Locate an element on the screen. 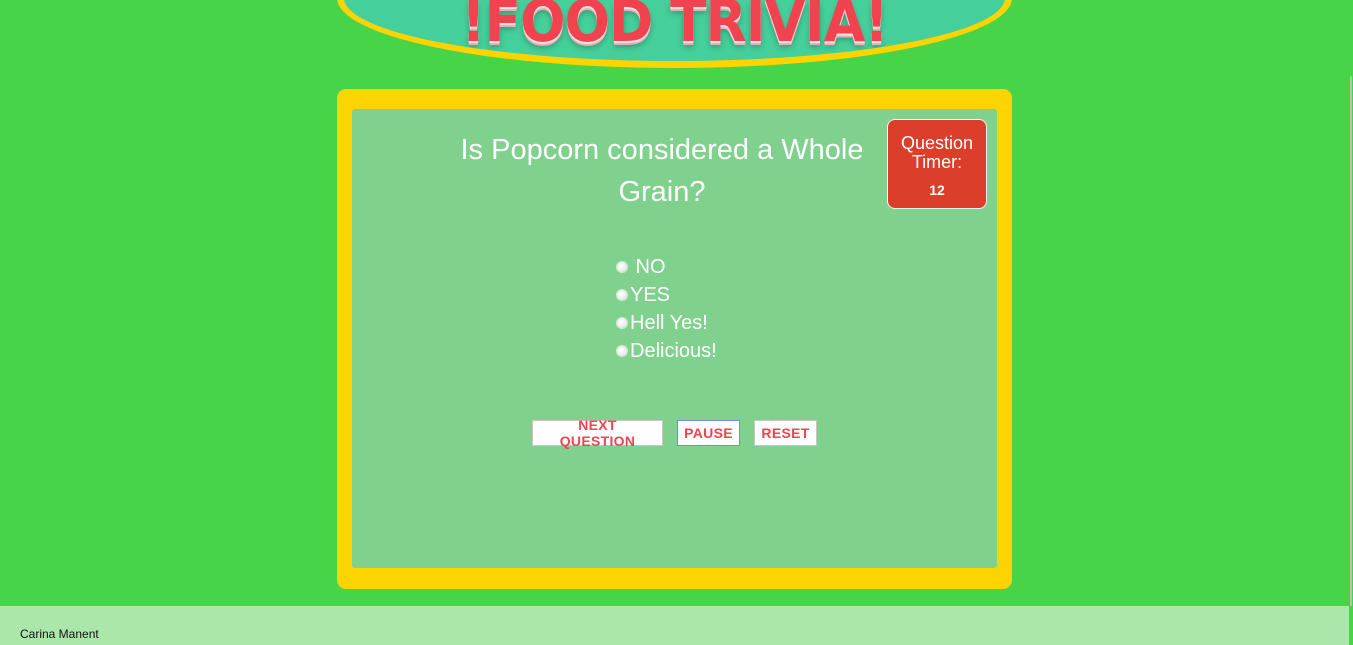 The image size is (1353, 645). answer-option-no: NO is located at coordinates (667, 267).